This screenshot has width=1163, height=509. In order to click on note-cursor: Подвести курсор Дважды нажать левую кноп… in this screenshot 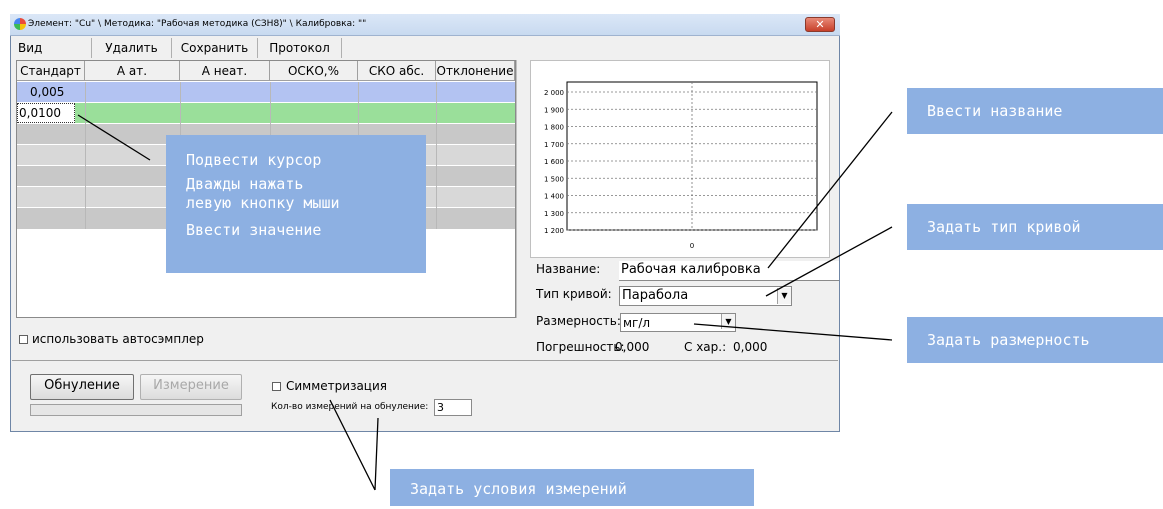, I will do `click(296, 204)`.